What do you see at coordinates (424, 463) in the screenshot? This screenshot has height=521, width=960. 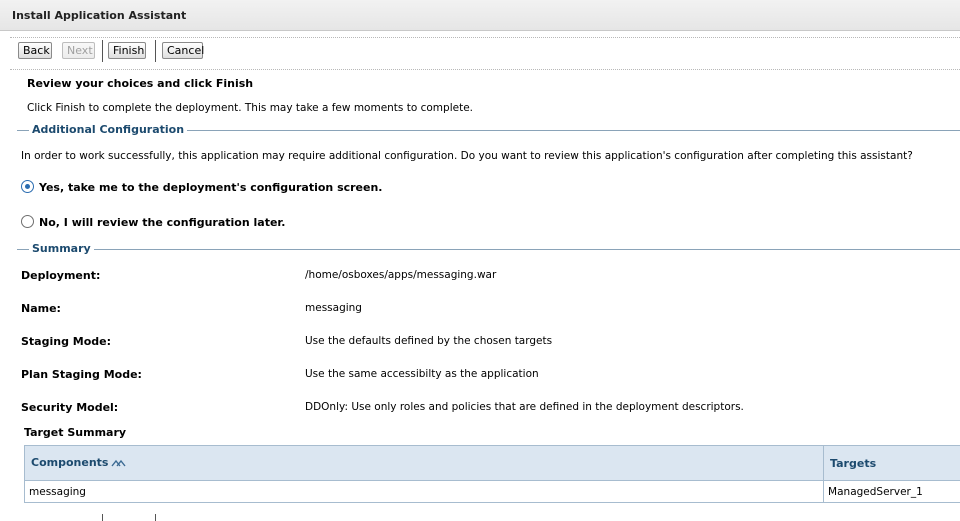 I see `components-column-header: Components` at bounding box center [424, 463].